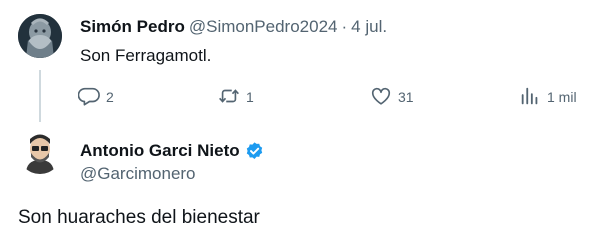  Describe the element at coordinates (88, 97) in the screenshot. I see `reply-icon` at that location.